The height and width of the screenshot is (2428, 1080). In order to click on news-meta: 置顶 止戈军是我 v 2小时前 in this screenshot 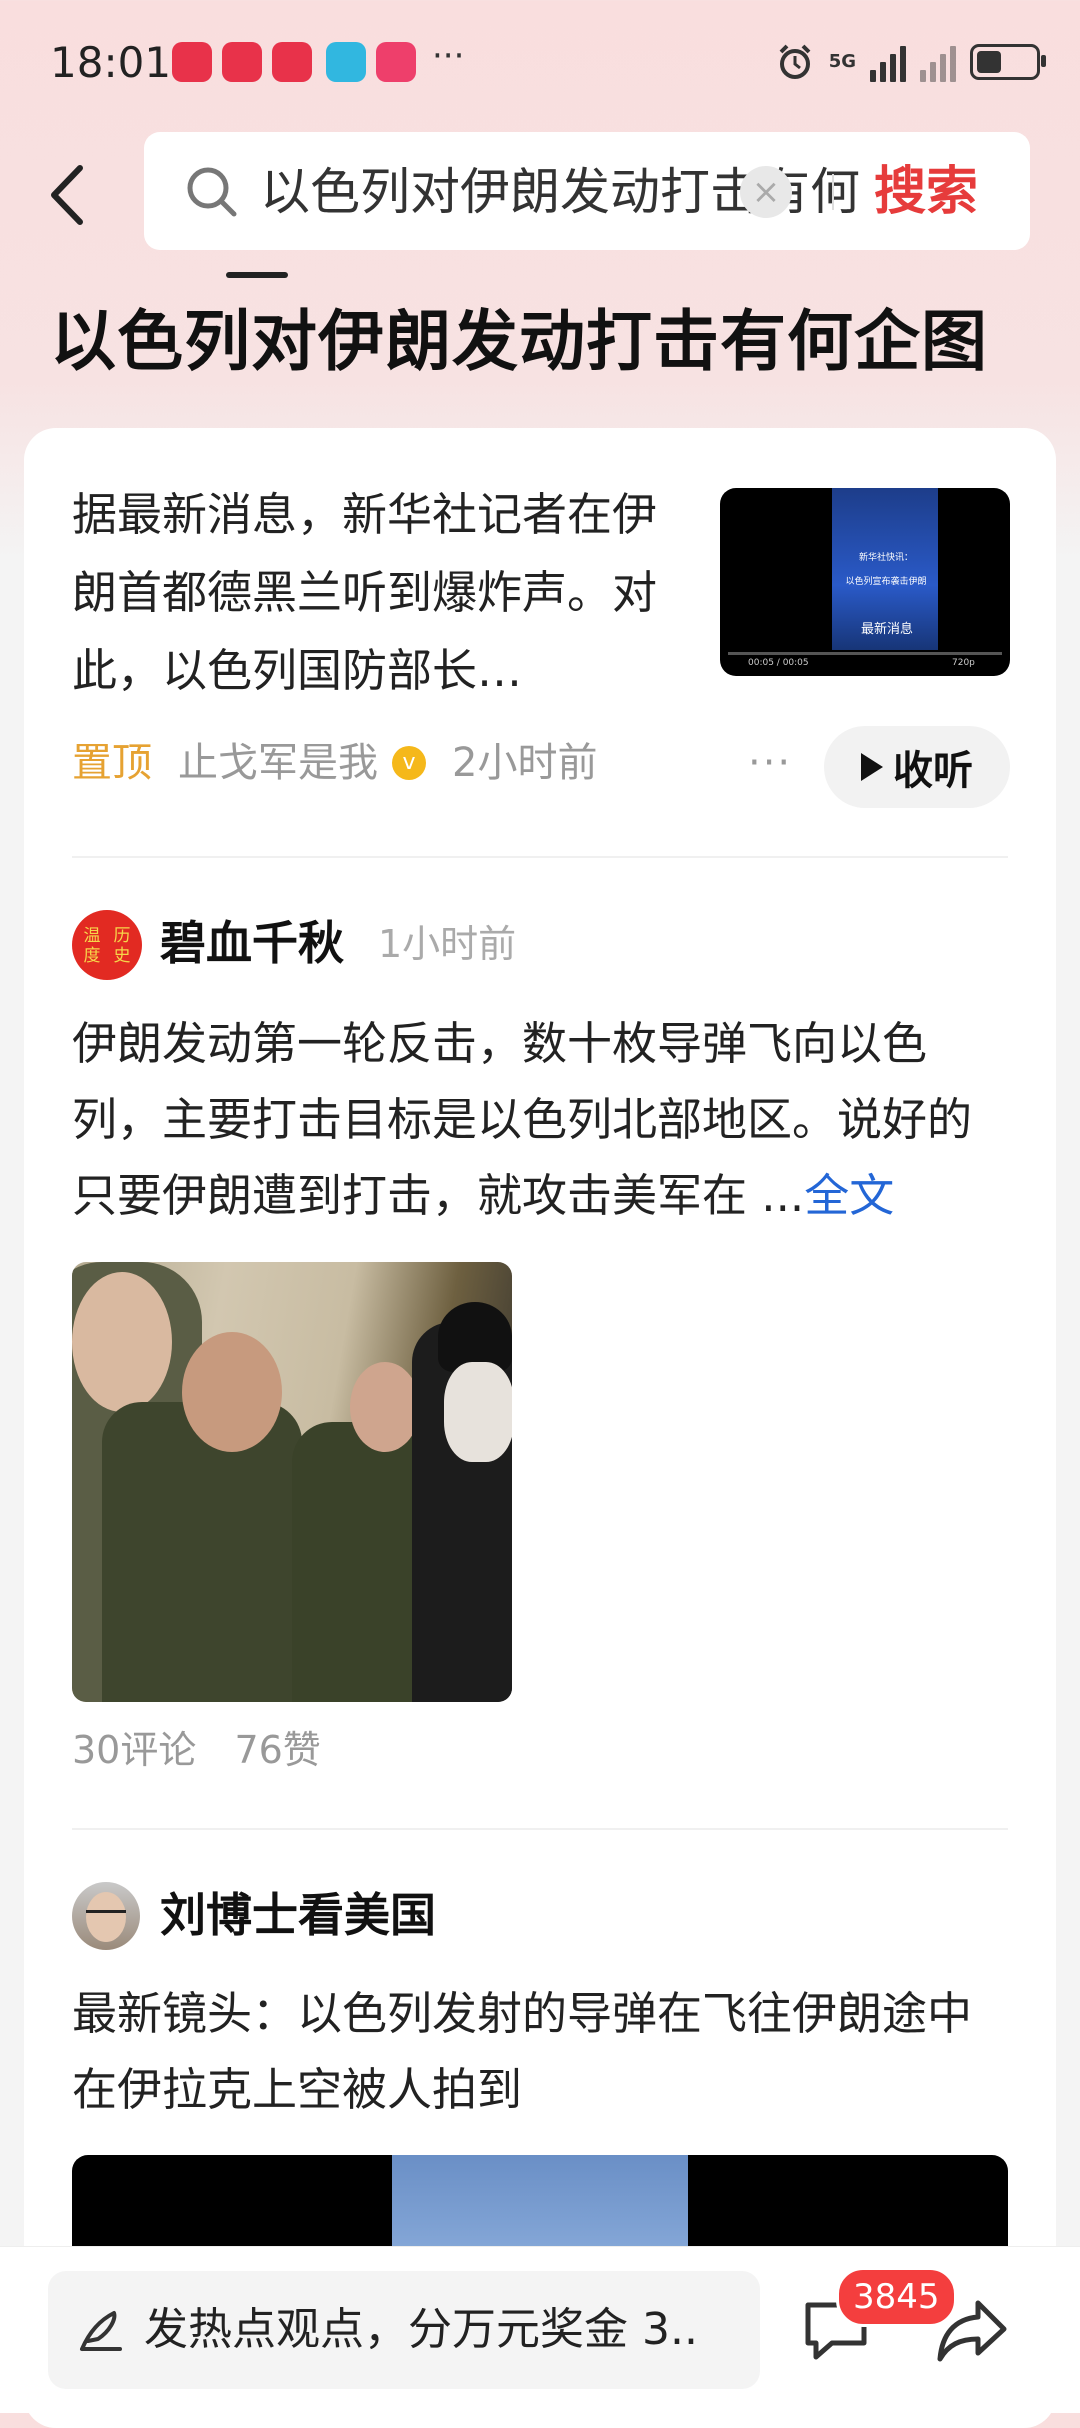, I will do `click(334, 763)`.